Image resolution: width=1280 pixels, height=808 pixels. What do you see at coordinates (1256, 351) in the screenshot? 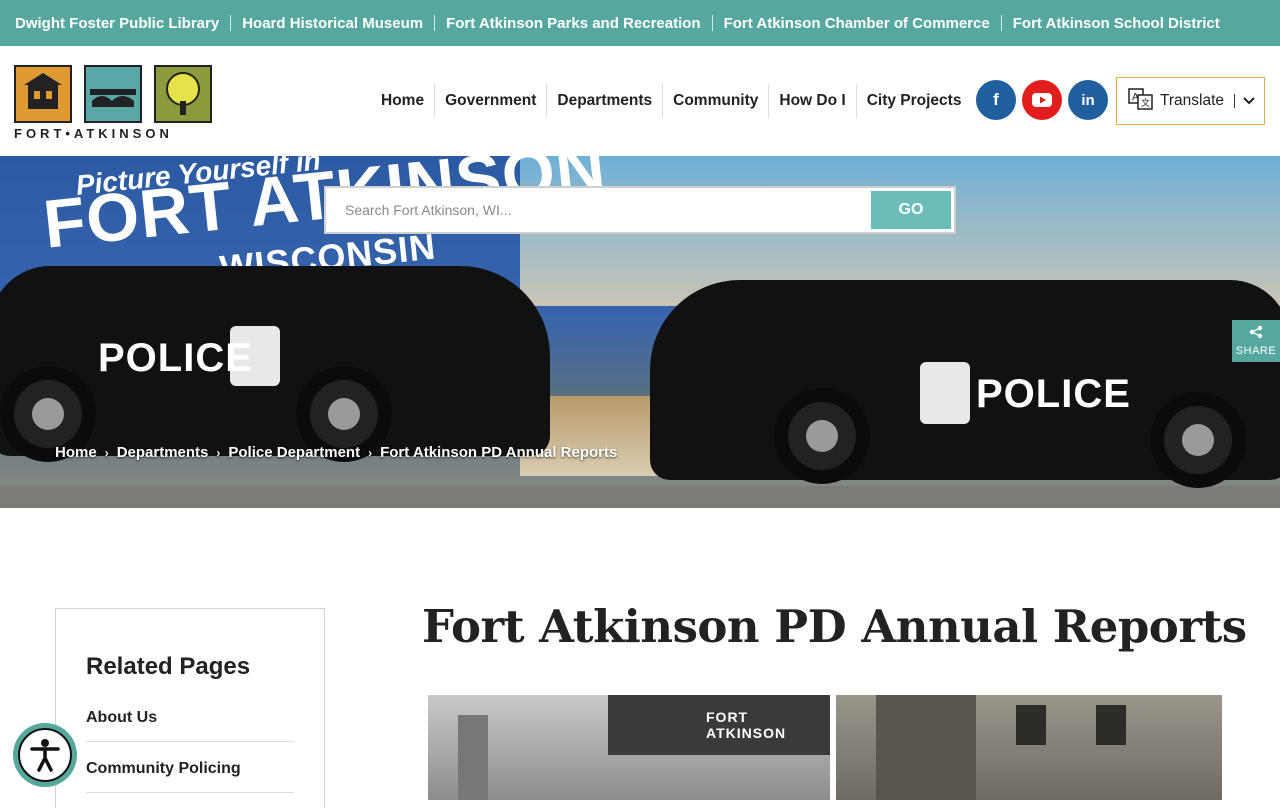
I see `share-label: SHARE` at bounding box center [1256, 351].